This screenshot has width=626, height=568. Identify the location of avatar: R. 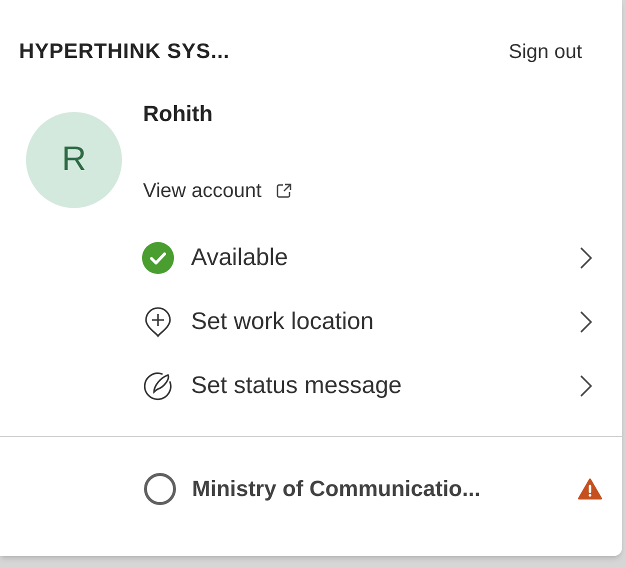
(74, 160).